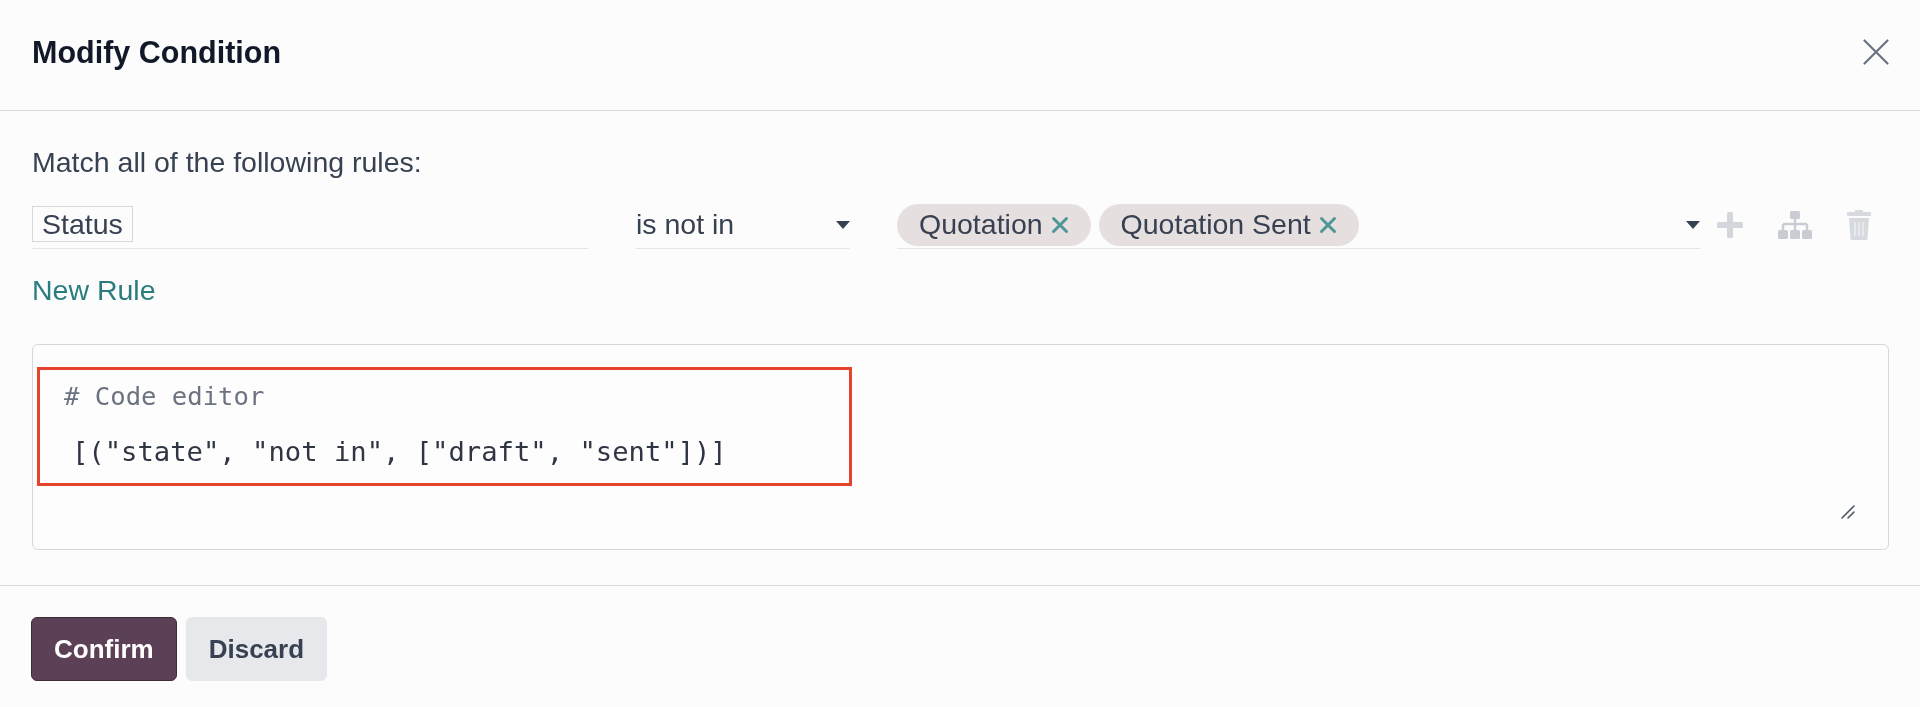  I want to click on dialog-title: Modify Condition, so click(157, 52).